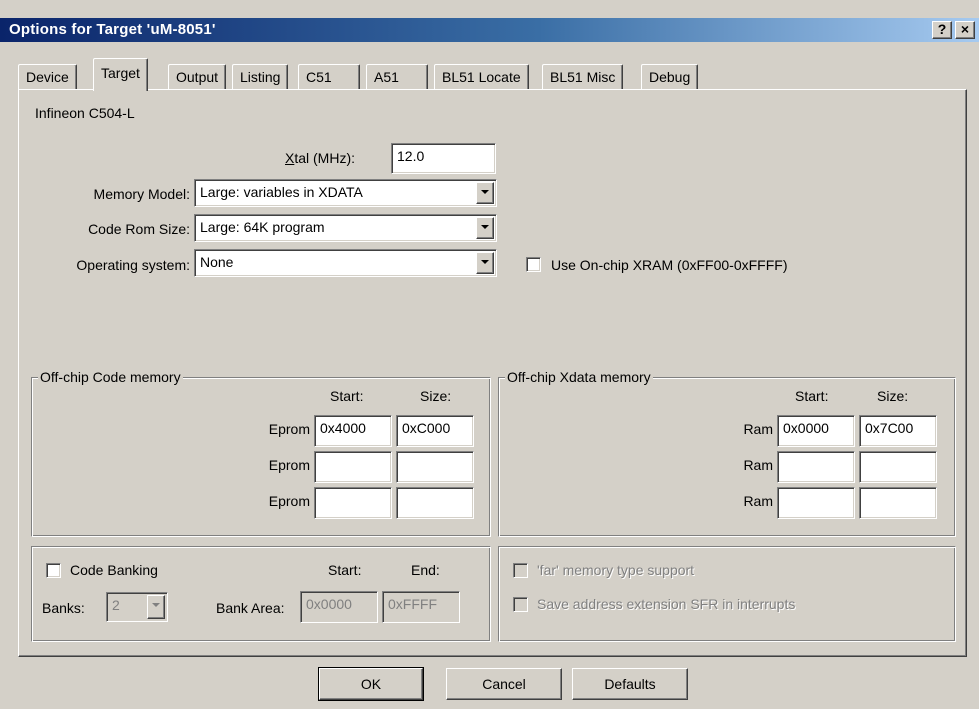 This screenshot has width=979, height=709. Describe the element at coordinates (110, 377) in the screenshot. I see `offchip-code-legend: Off-chip Code memory` at that location.